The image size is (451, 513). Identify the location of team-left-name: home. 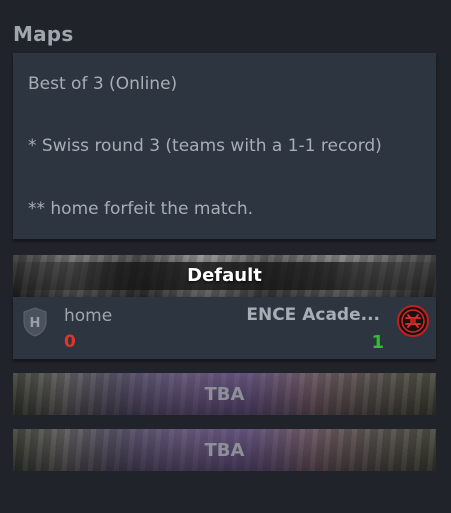
(88, 316).